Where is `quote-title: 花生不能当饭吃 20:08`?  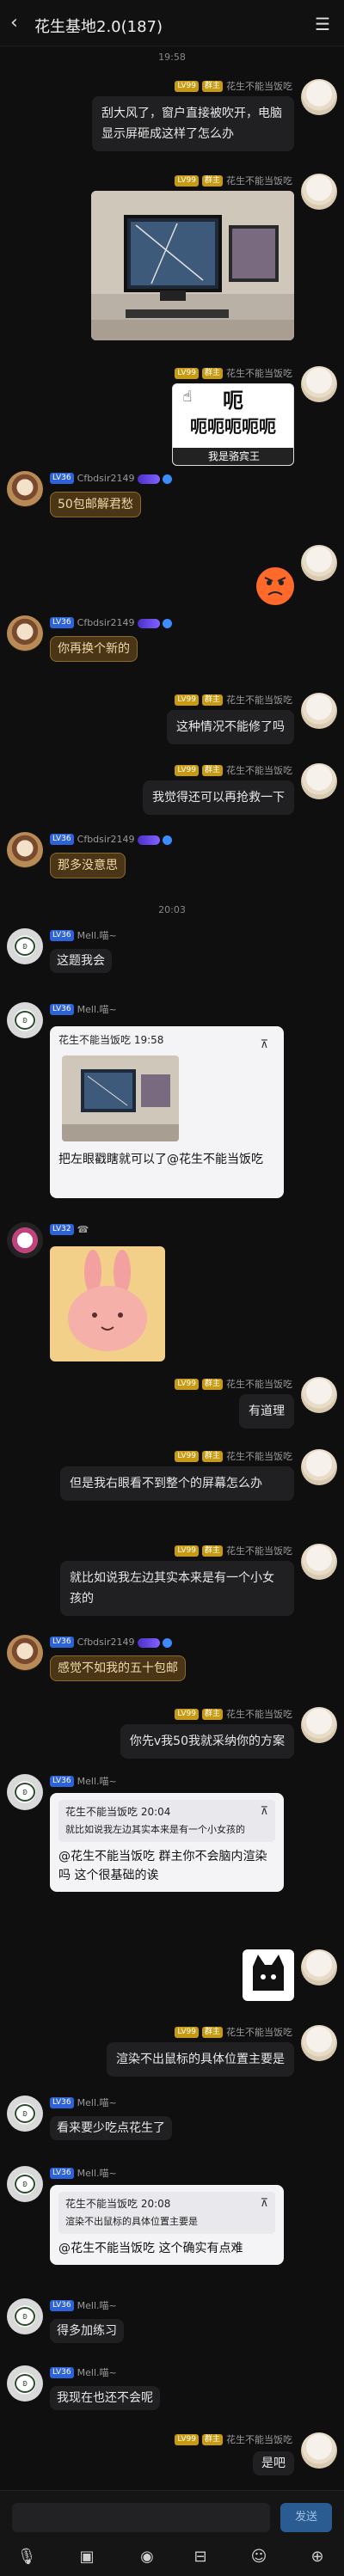 quote-title: 花生不能当饭吃 20:08 is located at coordinates (118, 2204).